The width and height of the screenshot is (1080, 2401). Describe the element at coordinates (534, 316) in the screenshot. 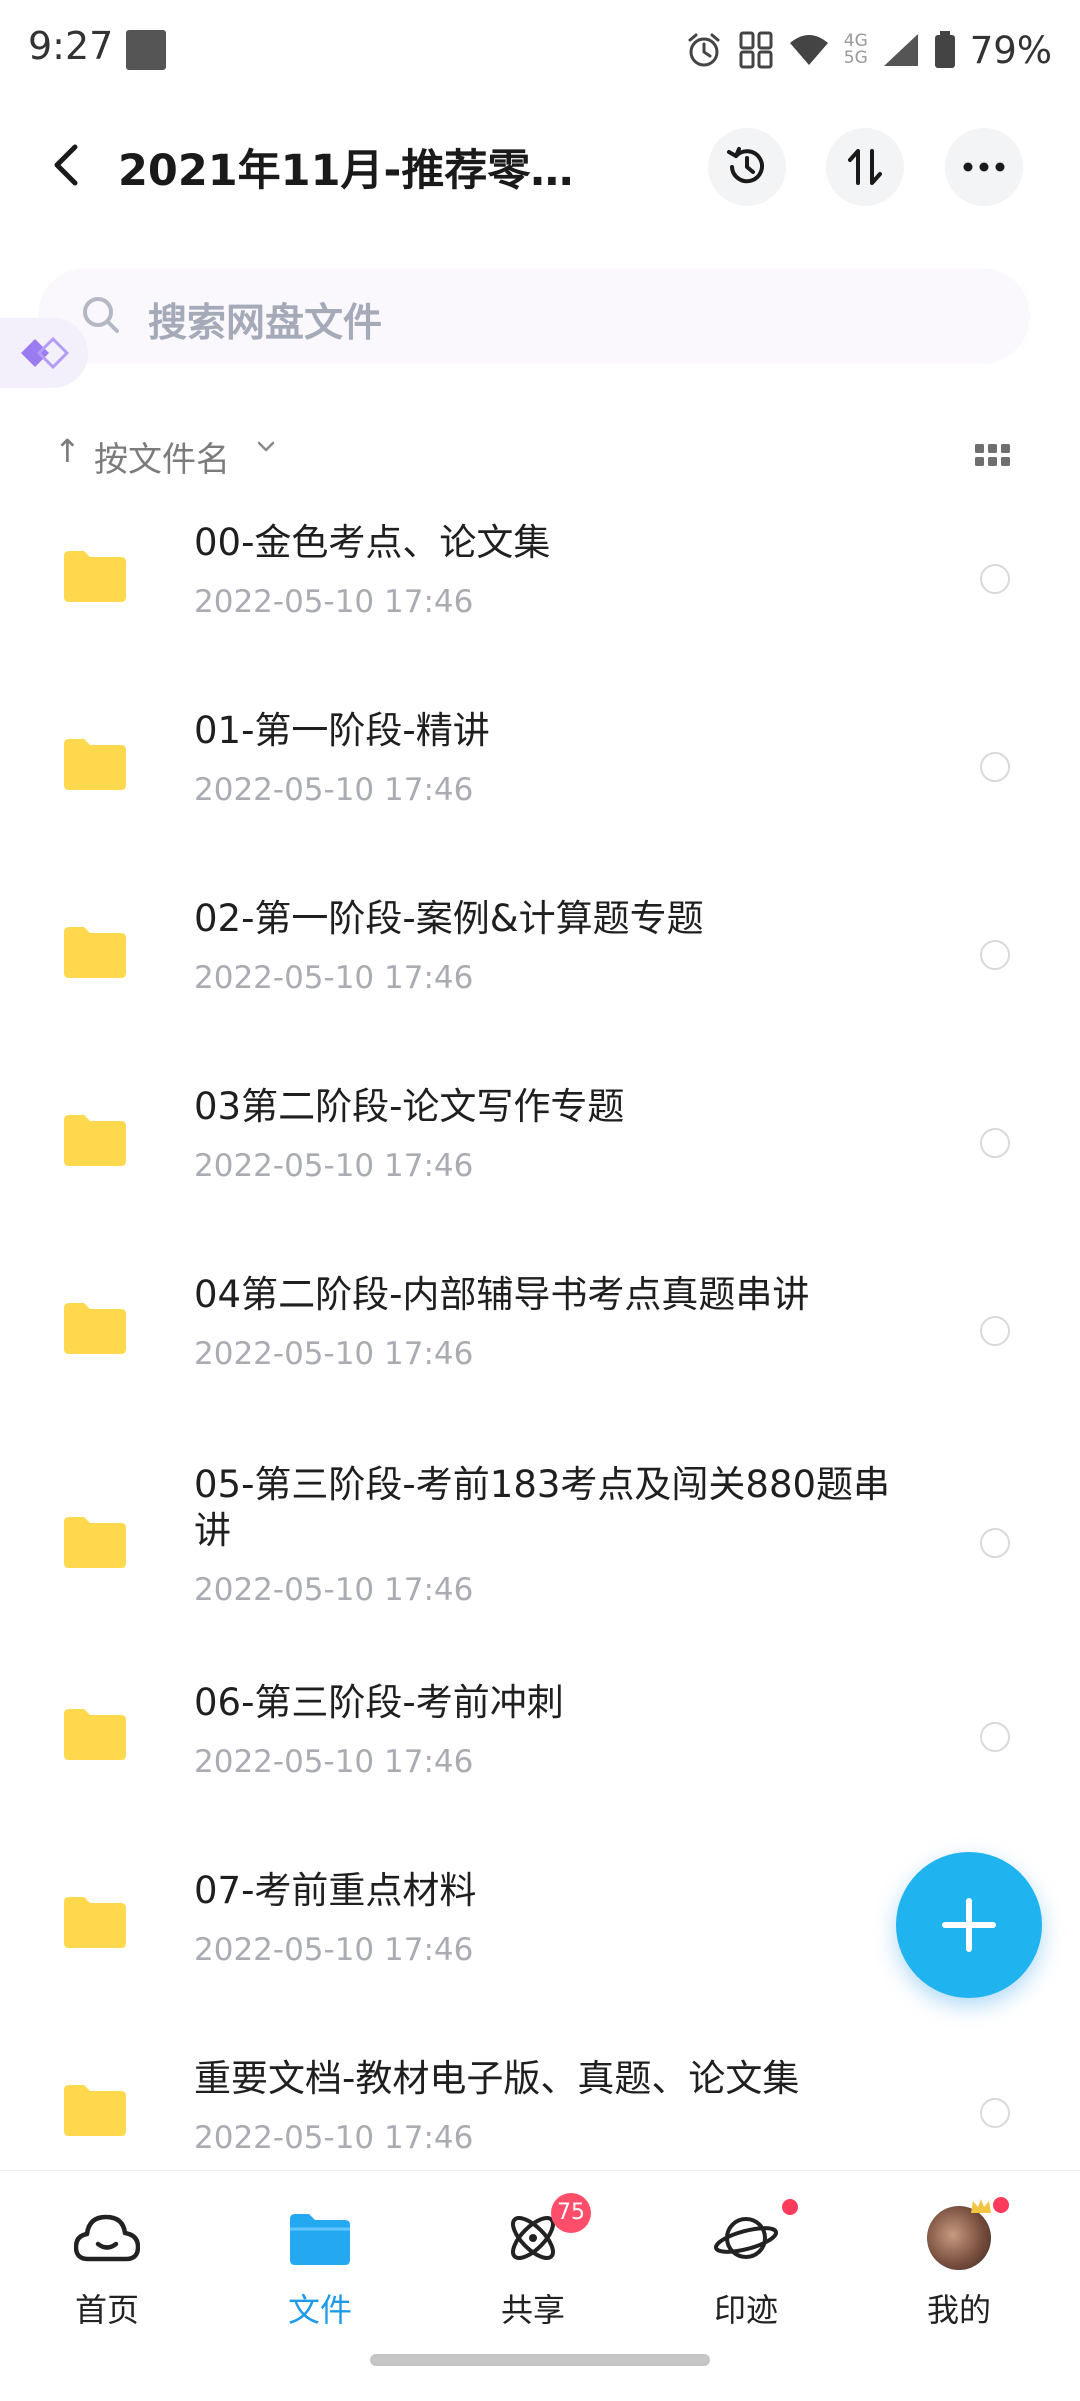

I see `search-input: 搜索网盘文件` at that location.